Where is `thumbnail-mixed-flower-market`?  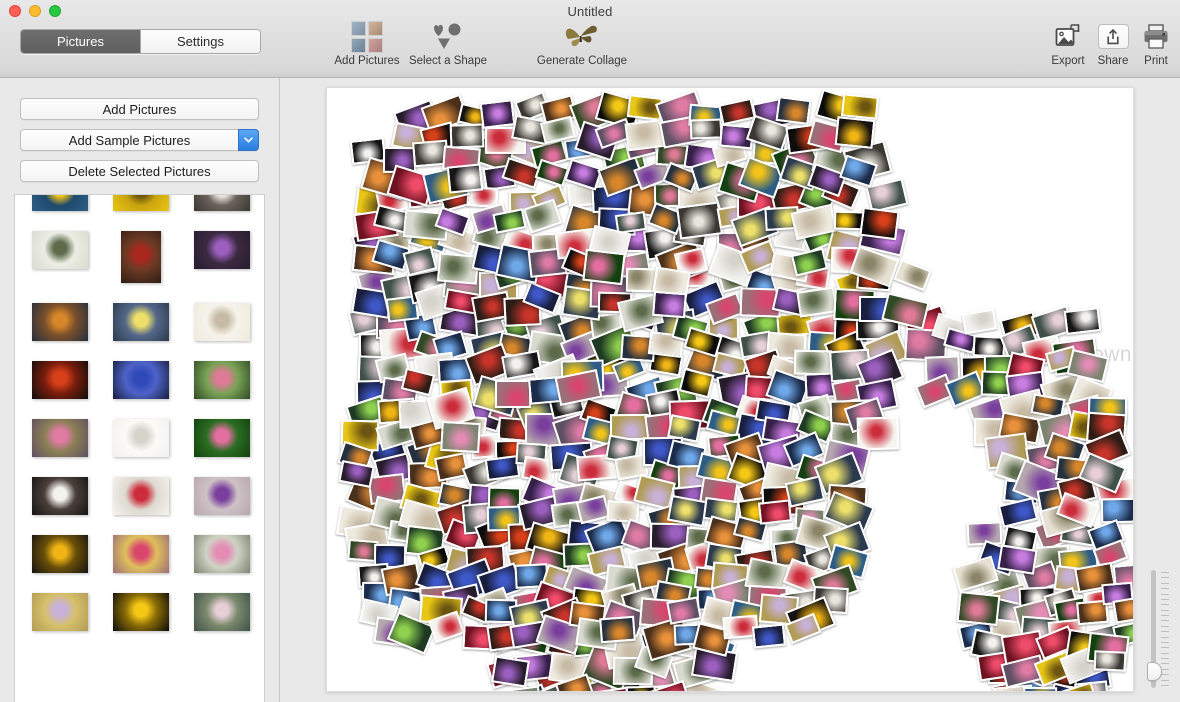 thumbnail-mixed-flower-market is located at coordinates (140, 554).